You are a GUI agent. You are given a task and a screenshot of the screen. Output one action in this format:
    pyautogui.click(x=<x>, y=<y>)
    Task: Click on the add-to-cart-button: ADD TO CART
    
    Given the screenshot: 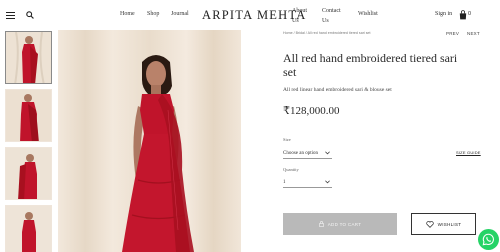 What is the action you would take?
    pyautogui.click(x=340, y=224)
    